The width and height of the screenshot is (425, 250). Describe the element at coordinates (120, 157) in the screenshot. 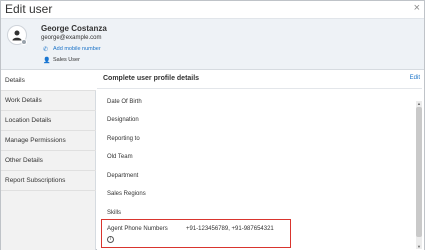

I see `field-label-old-team: Old Team` at that location.